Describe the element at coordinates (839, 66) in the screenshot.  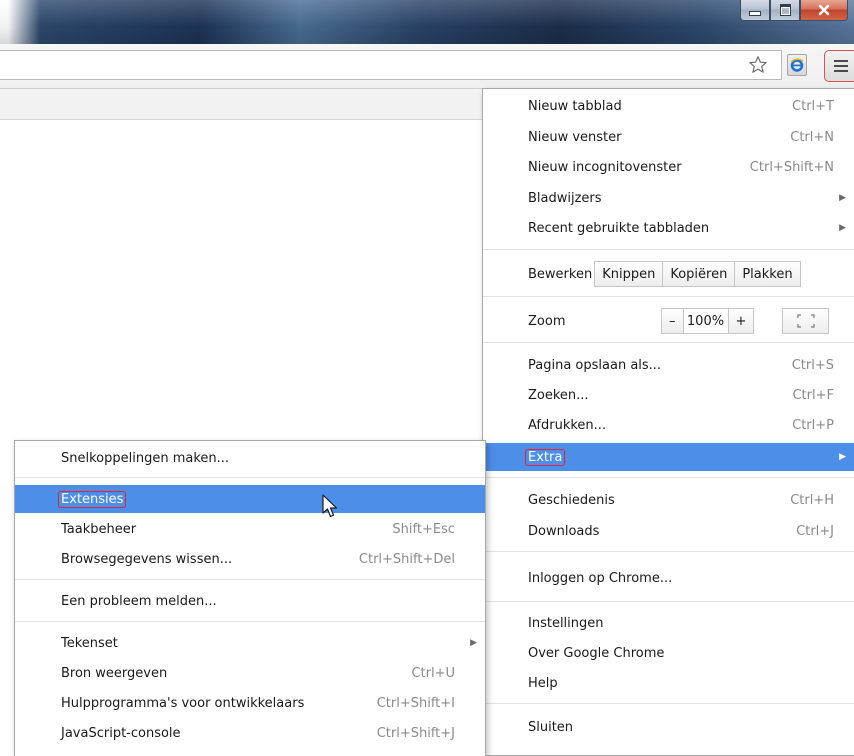
I see `chrome-menu-button` at that location.